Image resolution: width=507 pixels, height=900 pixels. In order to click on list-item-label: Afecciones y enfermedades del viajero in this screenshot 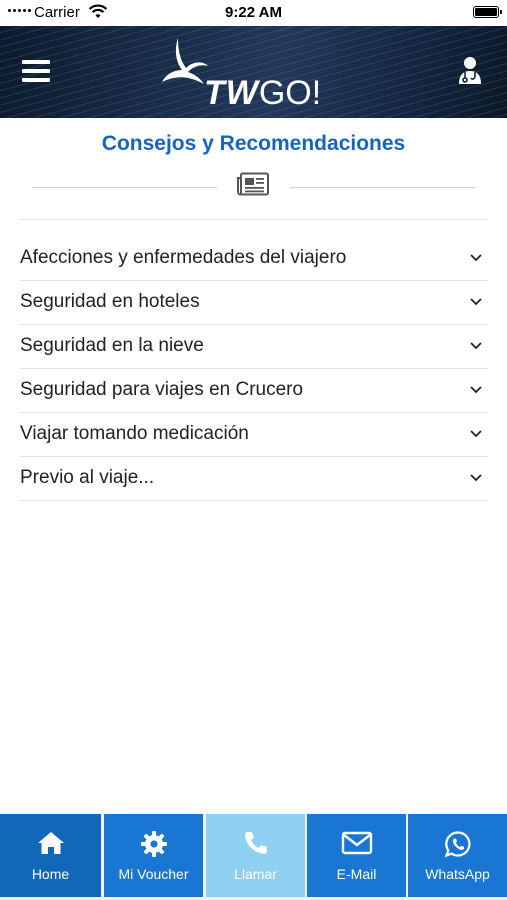, I will do `click(183, 257)`.